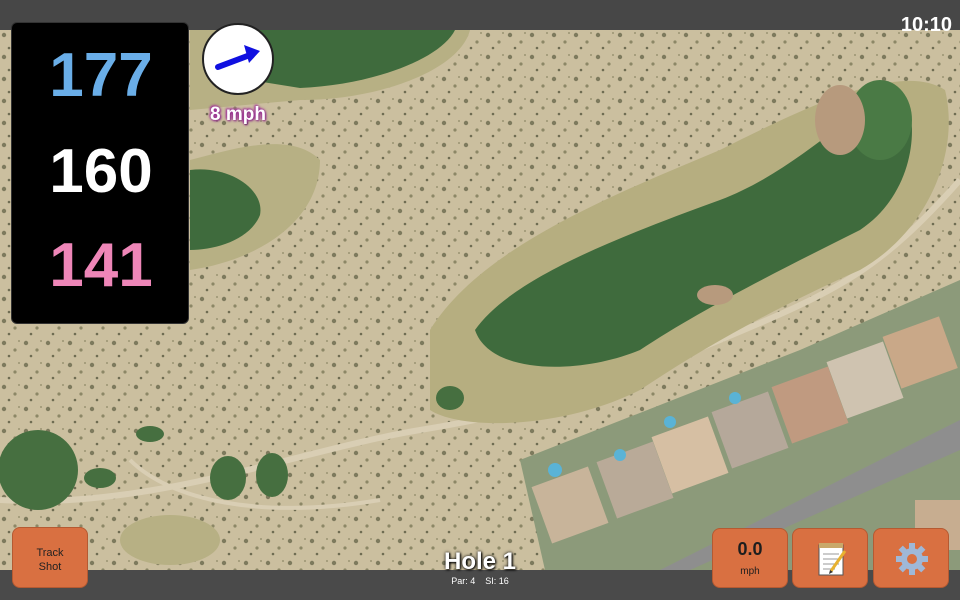  Describe the element at coordinates (750, 549) in the screenshot. I see `speed-value: 0.0` at that location.